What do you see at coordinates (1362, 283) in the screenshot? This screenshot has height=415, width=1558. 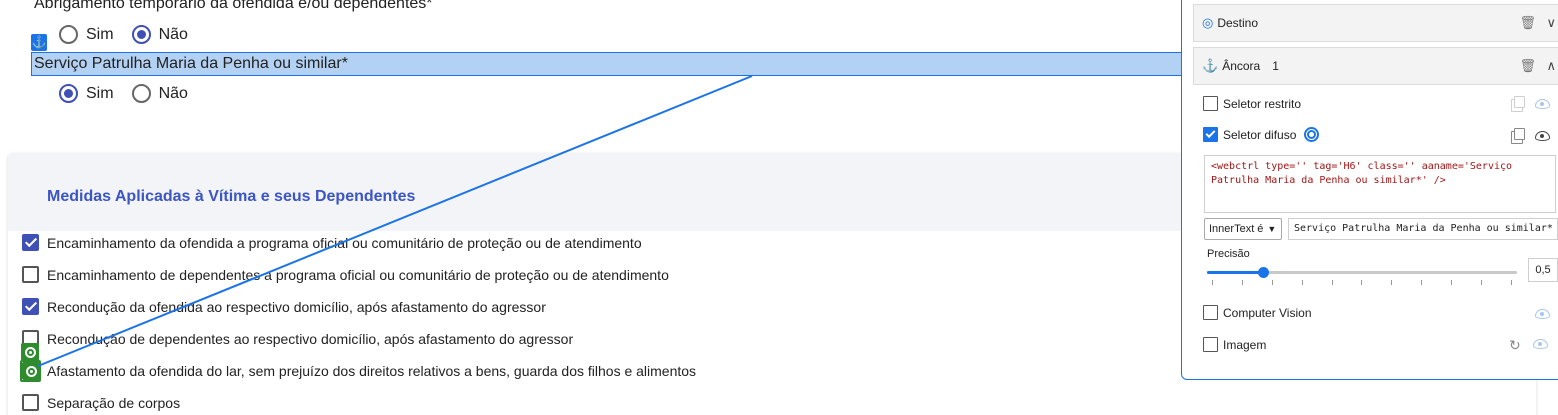 I see `slider-ticks` at bounding box center [1362, 283].